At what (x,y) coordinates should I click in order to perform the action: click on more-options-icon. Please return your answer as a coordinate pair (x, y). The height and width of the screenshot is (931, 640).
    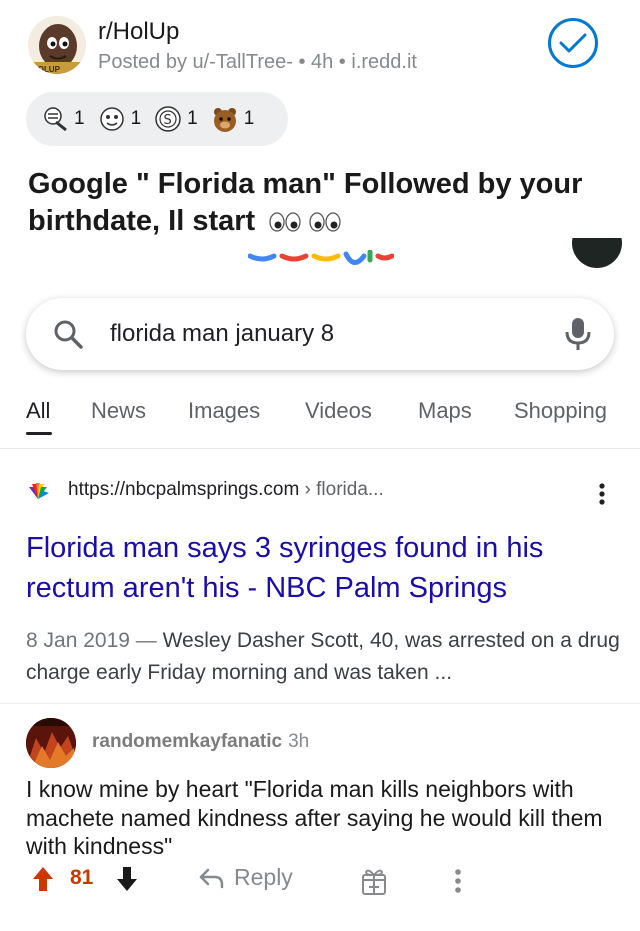
    Looking at the image, I should click on (458, 881).